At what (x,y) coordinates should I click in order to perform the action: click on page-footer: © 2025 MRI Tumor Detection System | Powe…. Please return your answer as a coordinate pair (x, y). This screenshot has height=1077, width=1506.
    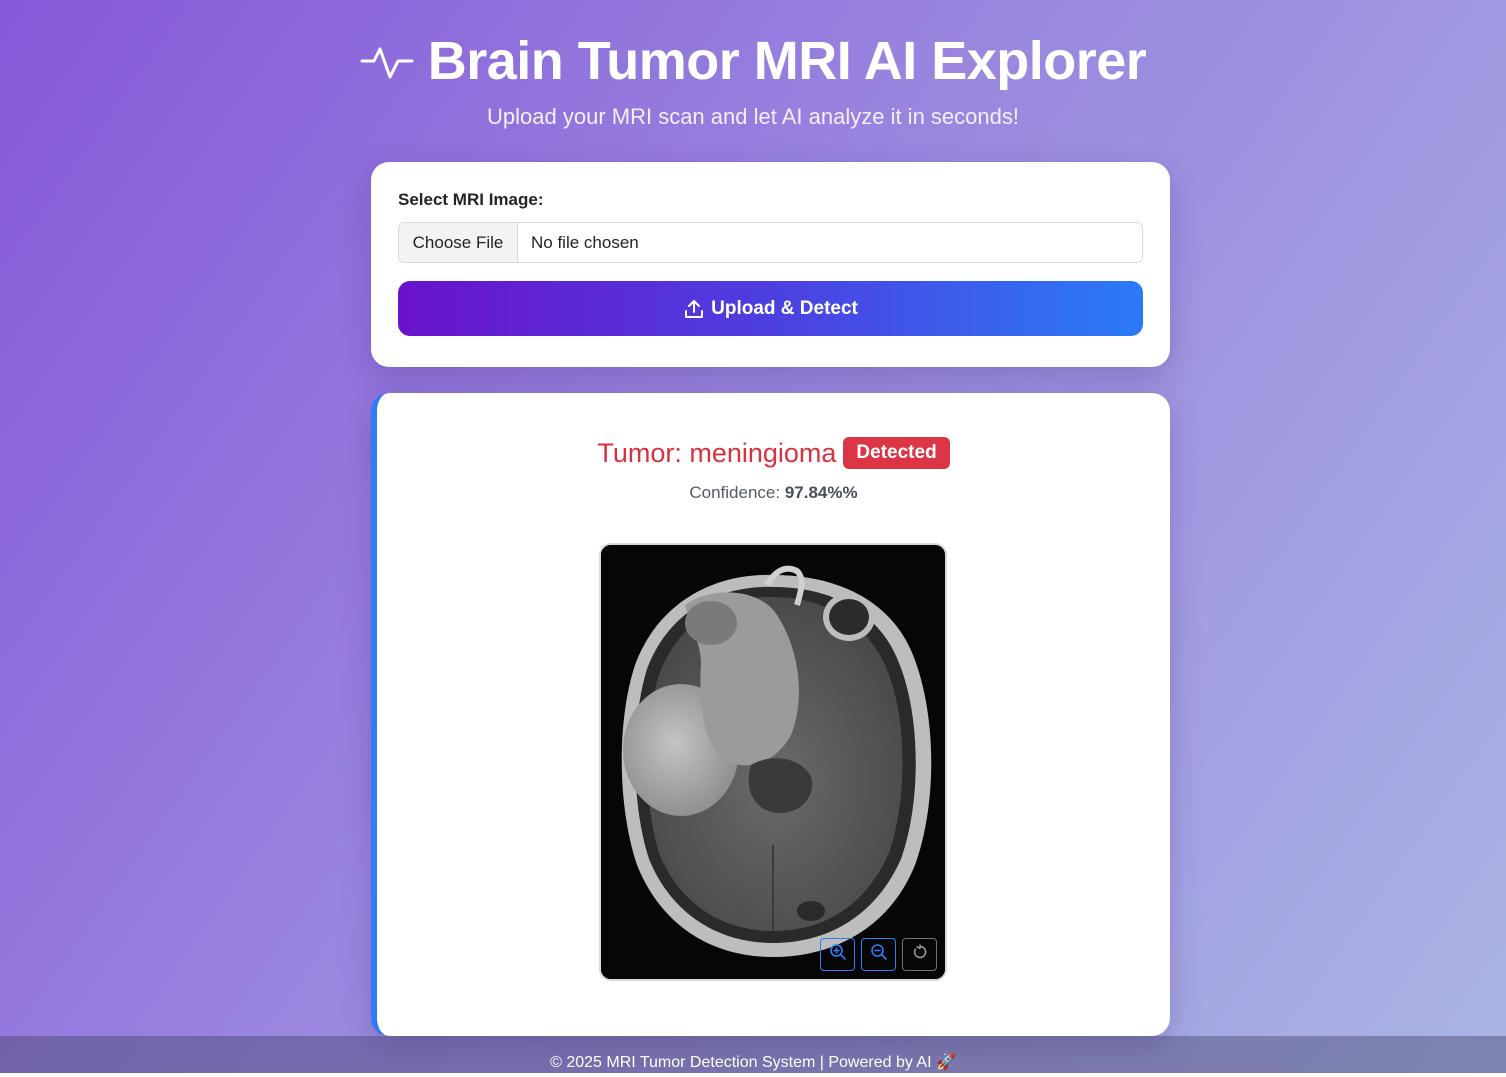
    Looking at the image, I should click on (753, 1054).